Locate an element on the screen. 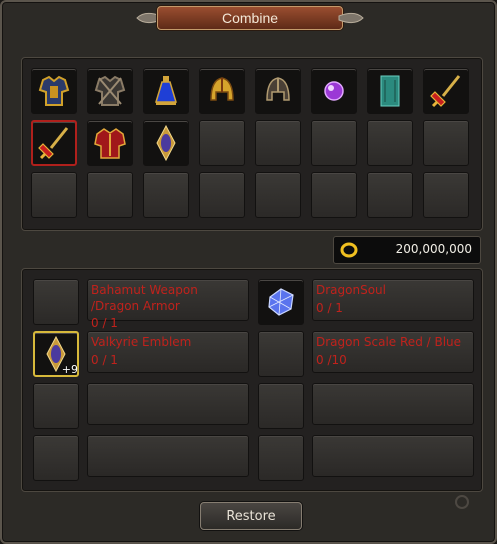  armor-chest-gold-icon is located at coordinates (54, 90).